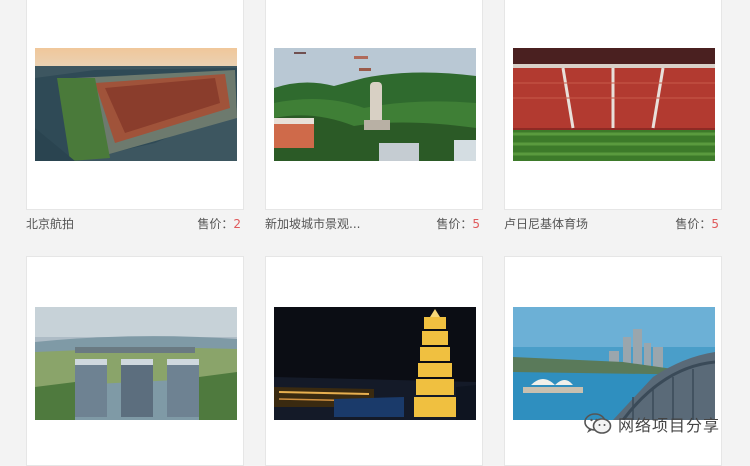 Image resolution: width=750 pixels, height=466 pixels. Describe the element at coordinates (546, 224) in the screenshot. I see `product-title: 卢日尼基体育场` at that location.